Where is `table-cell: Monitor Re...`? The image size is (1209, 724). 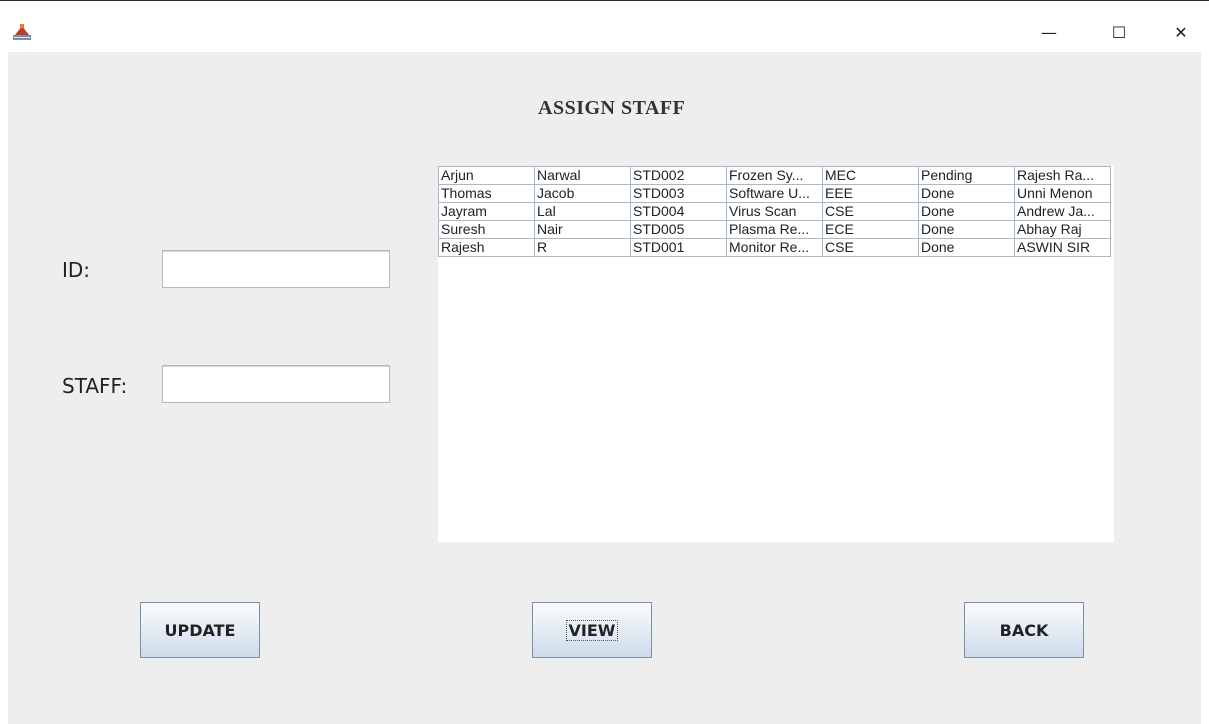
table-cell: Monitor Re... is located at coordinates (774, 247).